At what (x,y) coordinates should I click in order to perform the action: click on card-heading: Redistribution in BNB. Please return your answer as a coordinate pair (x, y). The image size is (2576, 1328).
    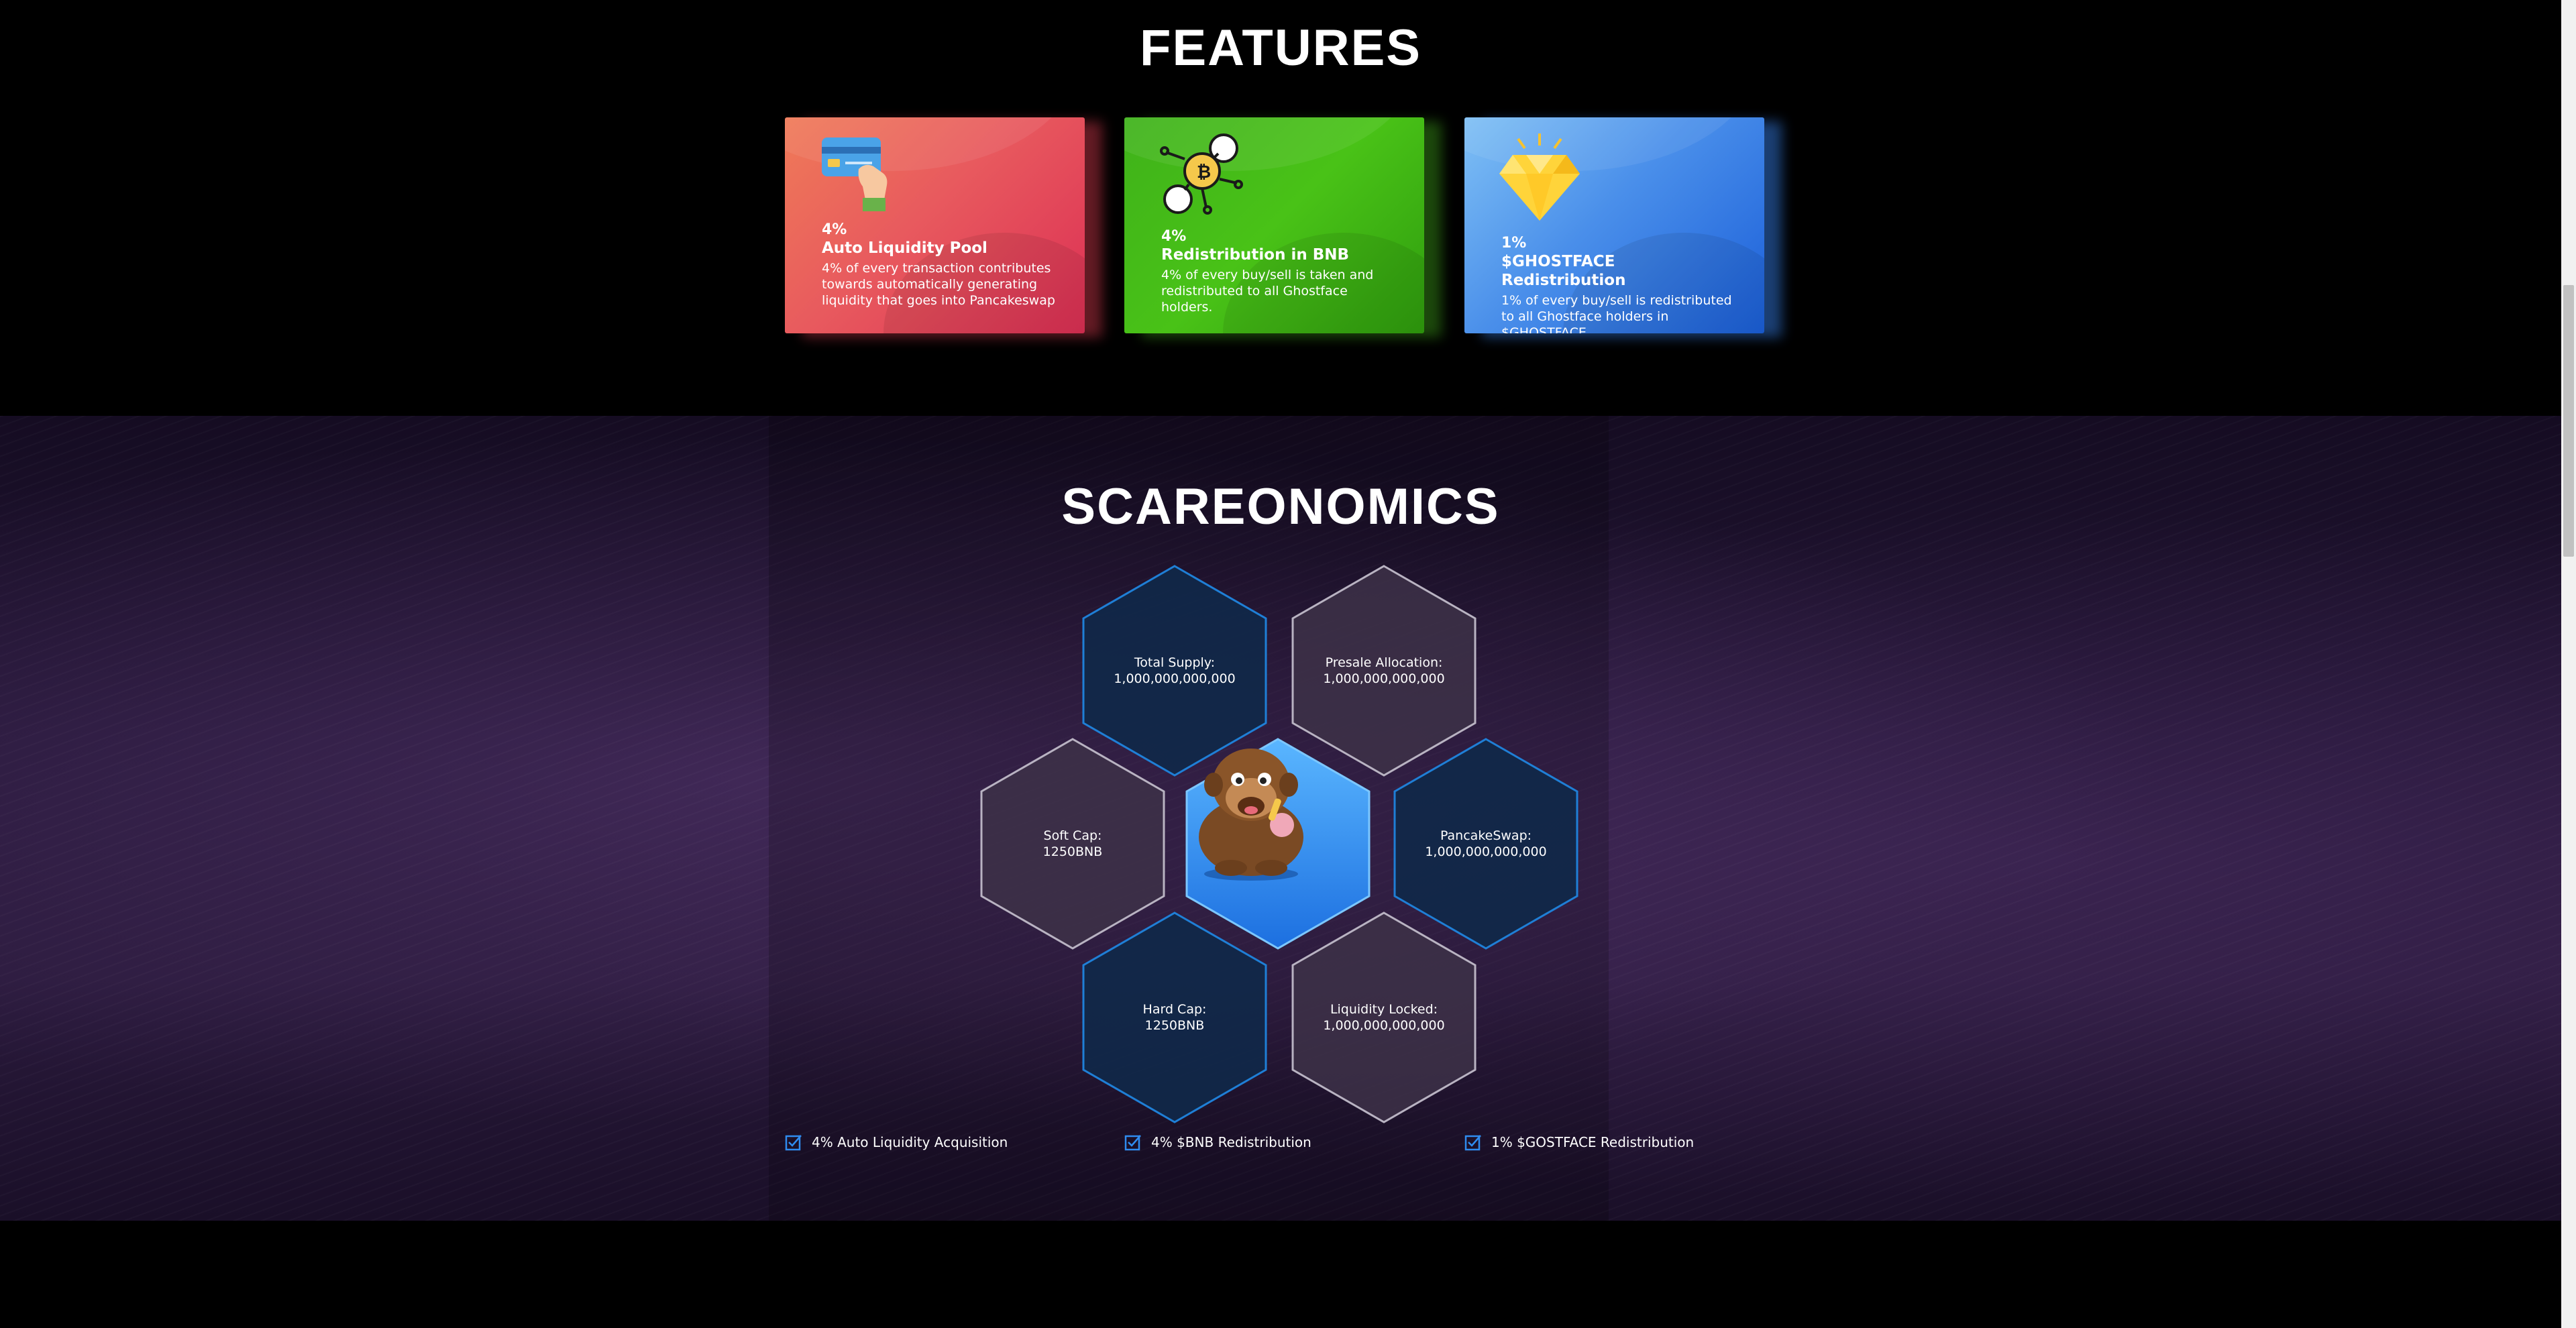
    Looking at the image, I should click on (1255, 255).